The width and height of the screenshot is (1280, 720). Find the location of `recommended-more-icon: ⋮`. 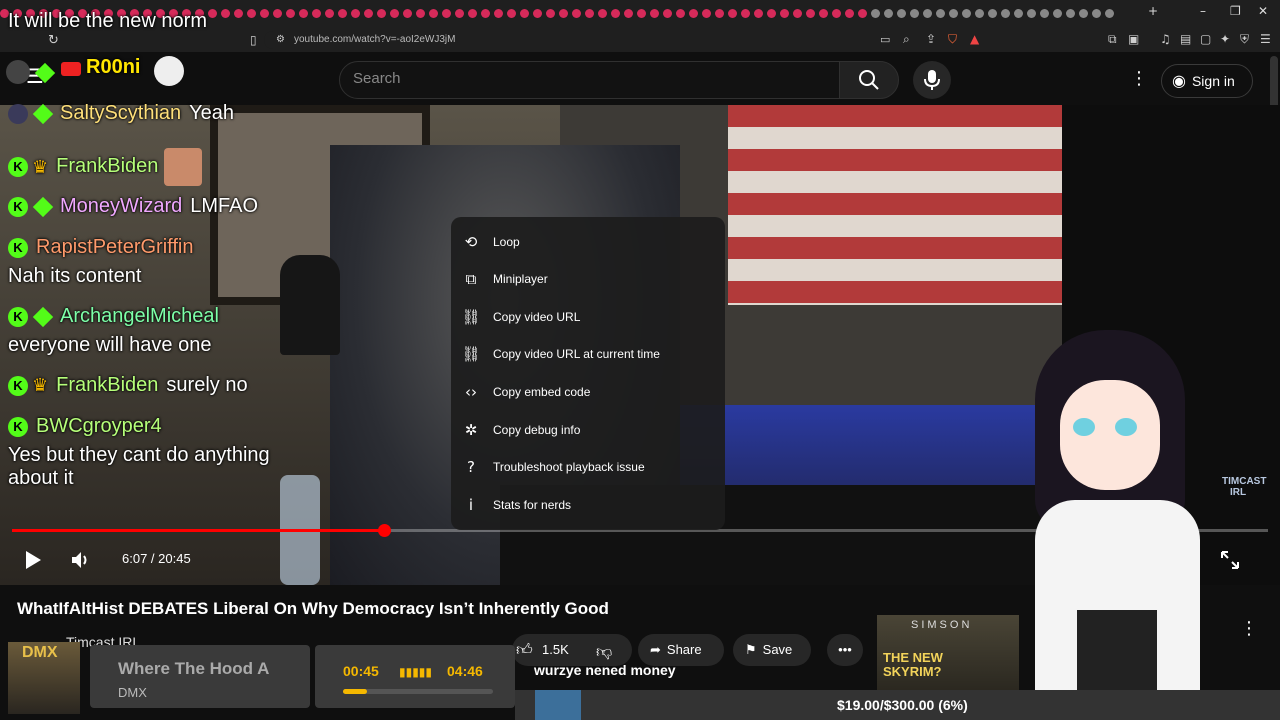

recommended-more-icon: ⋮ is located at coordinates (1249, 628).